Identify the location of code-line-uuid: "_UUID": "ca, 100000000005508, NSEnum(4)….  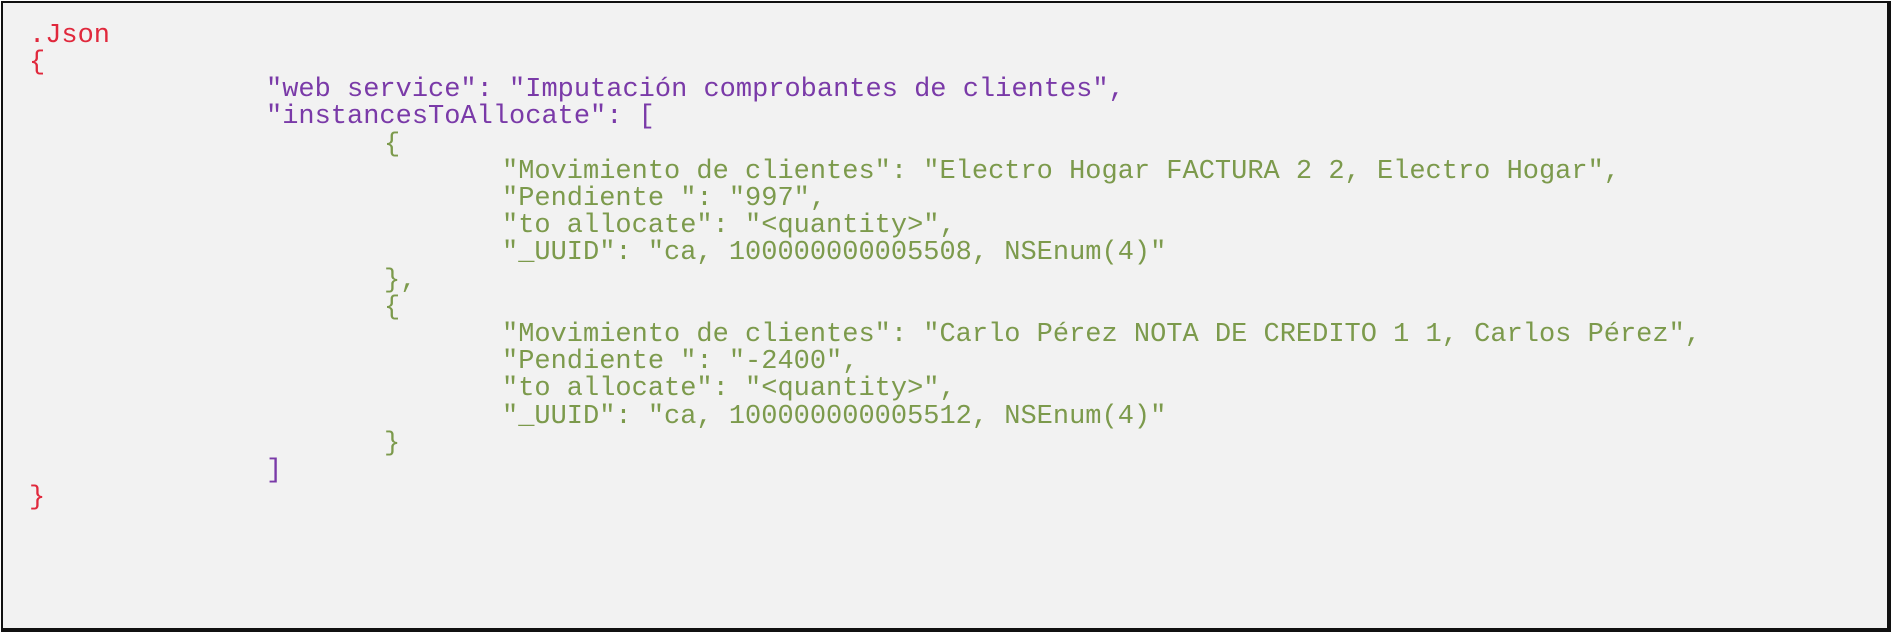
(834, 253).